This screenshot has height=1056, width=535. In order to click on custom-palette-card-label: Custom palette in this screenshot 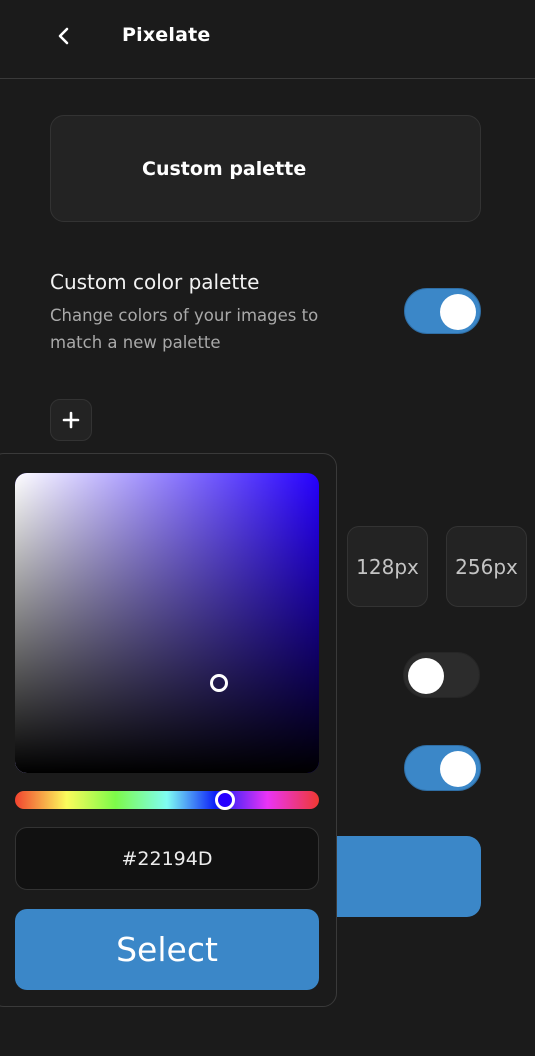, I will do `click(224, 169)`.